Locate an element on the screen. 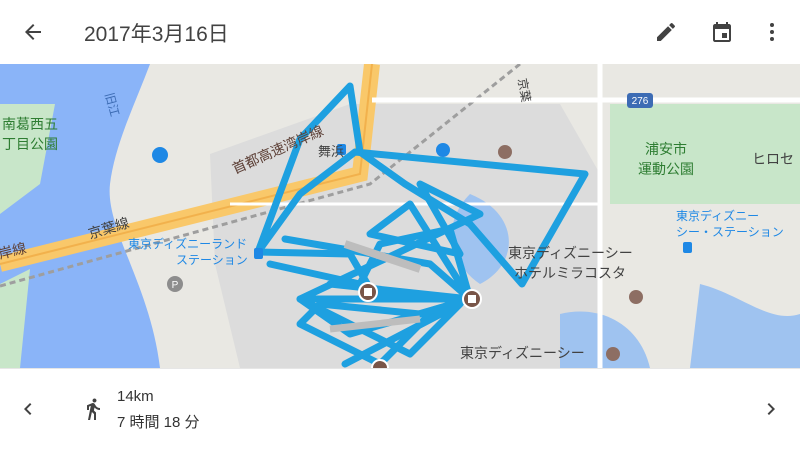  next-day-button is located at coordinates (771, 409).